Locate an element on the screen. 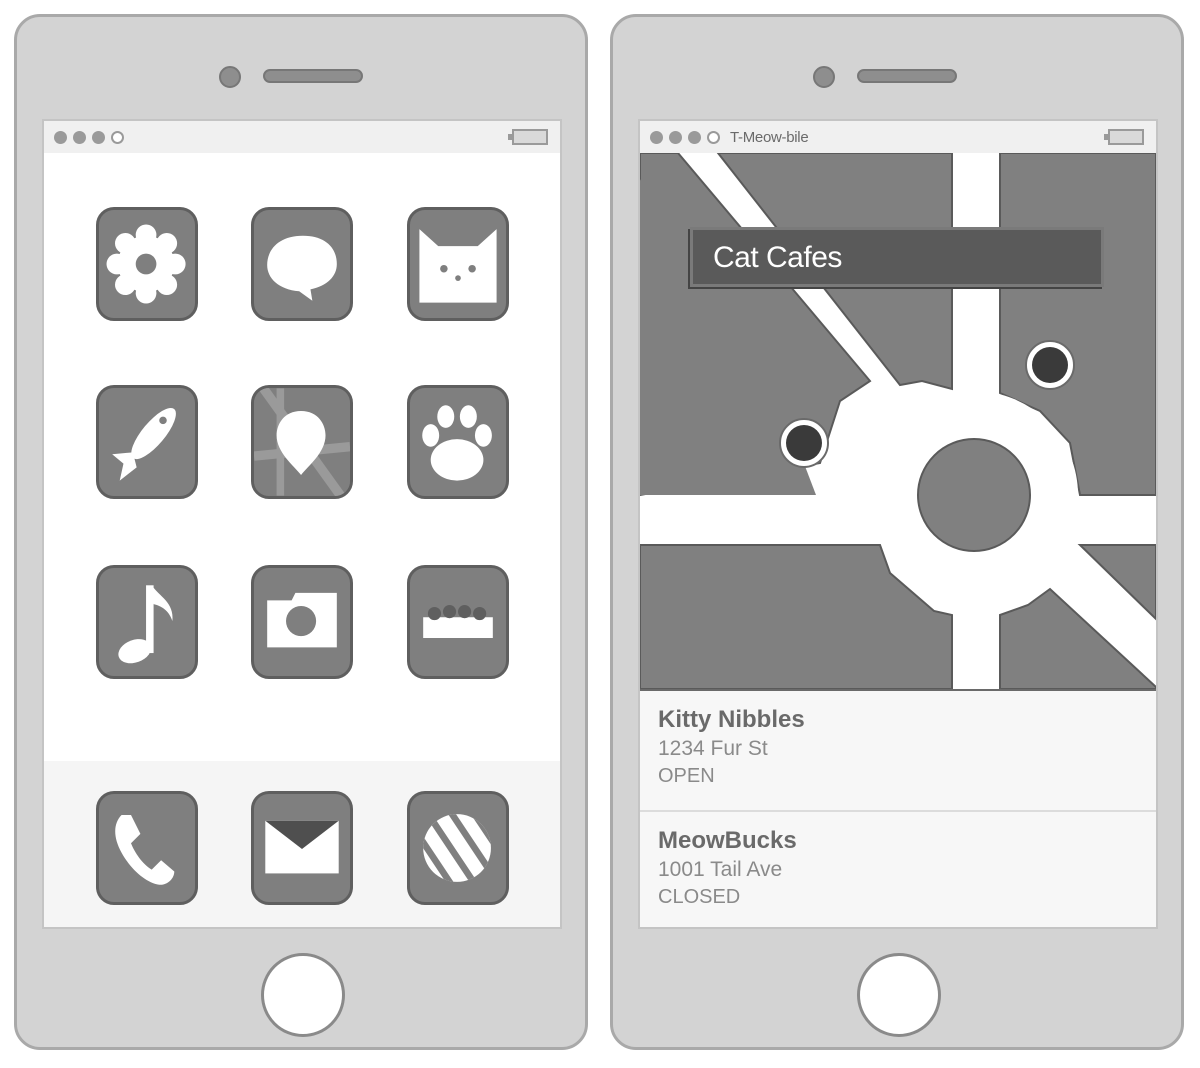 The image size is (1200, 1068). ball-icon is located at coordinates (457, 848).